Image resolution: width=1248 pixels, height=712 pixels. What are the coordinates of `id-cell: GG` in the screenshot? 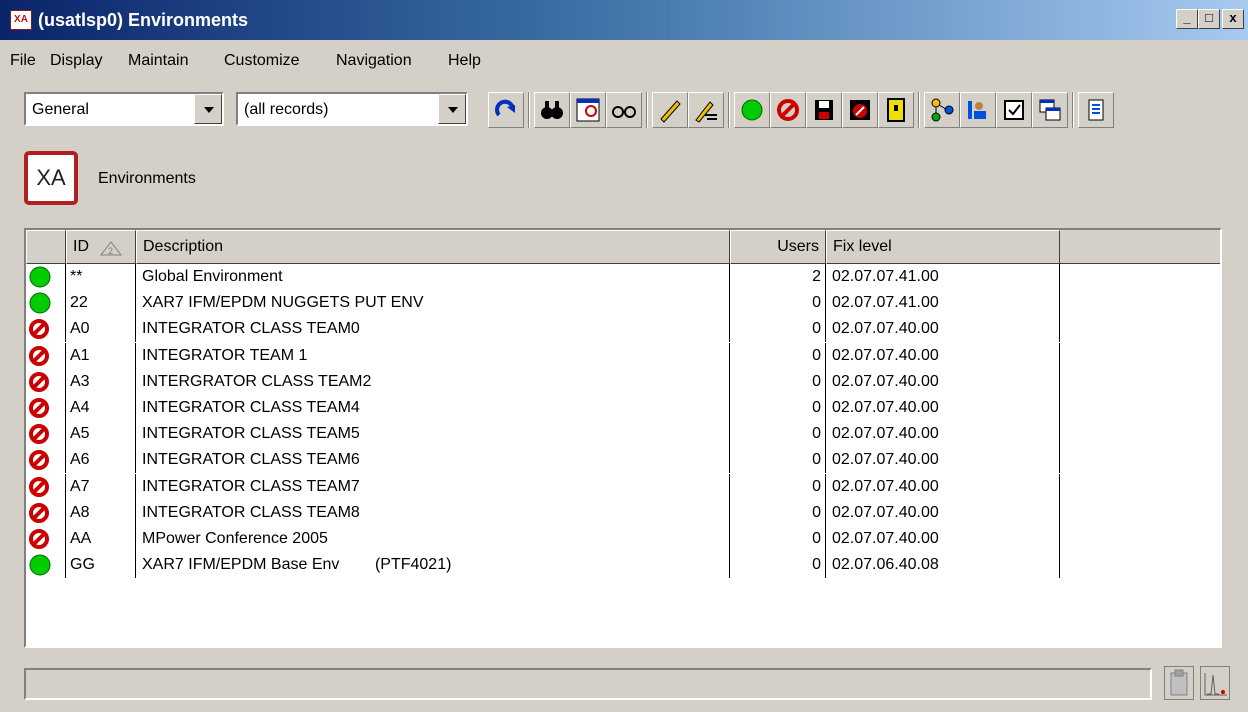 It's located at (101, 565).